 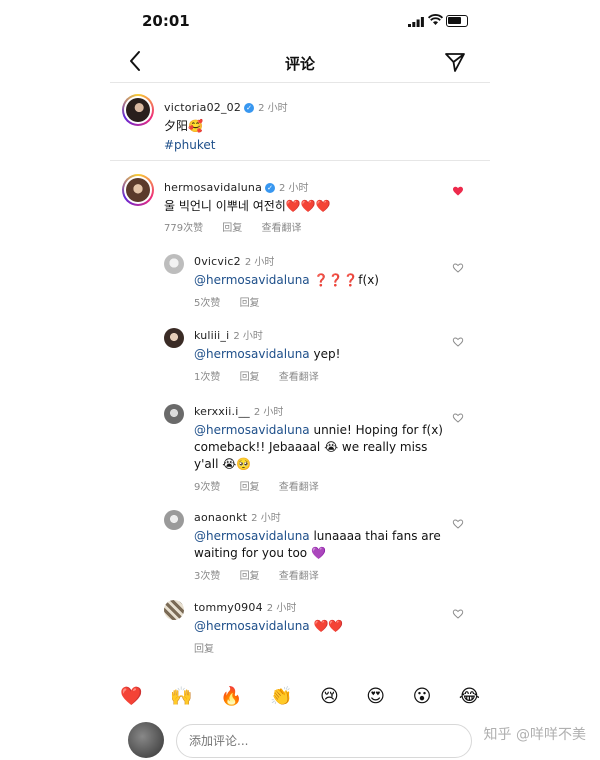 What do you see at coordinates (166, 21) in the screenshot?
I see `status-time: 20:01` at bounding box center [166, 21].